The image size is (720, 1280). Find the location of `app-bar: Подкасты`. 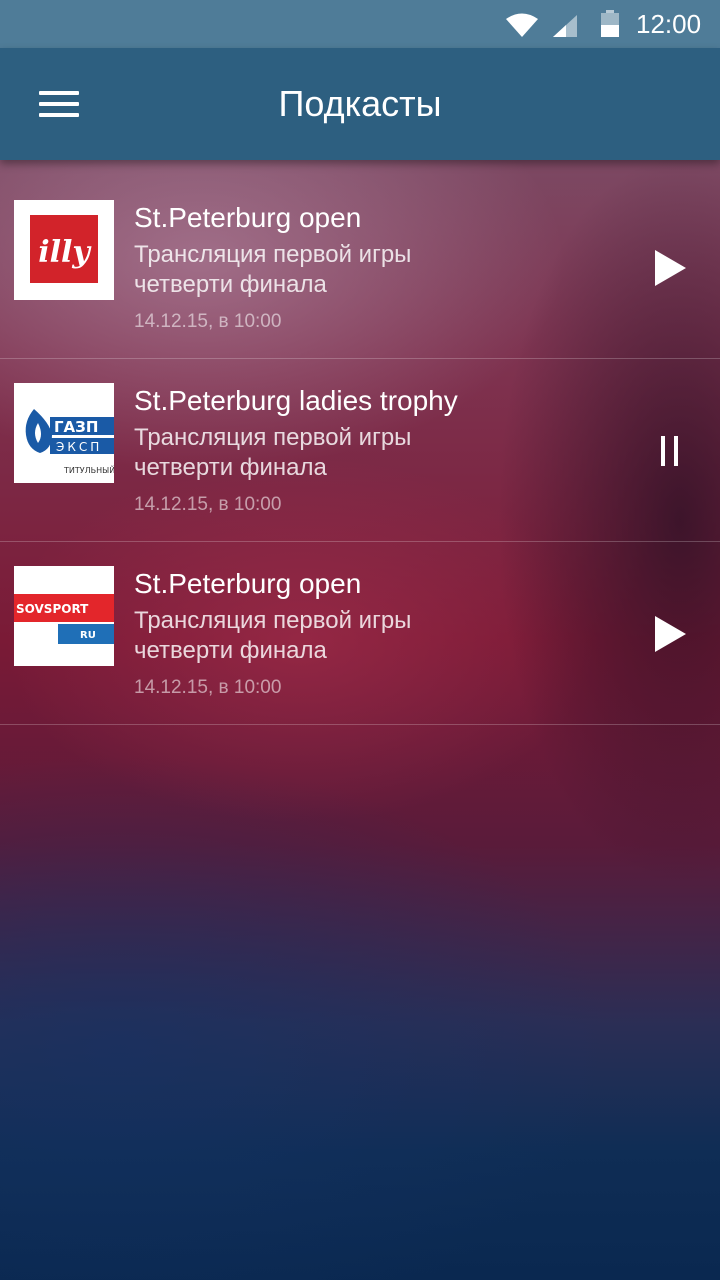

app-bar: Подкасты is located at coordinates (360, 104).